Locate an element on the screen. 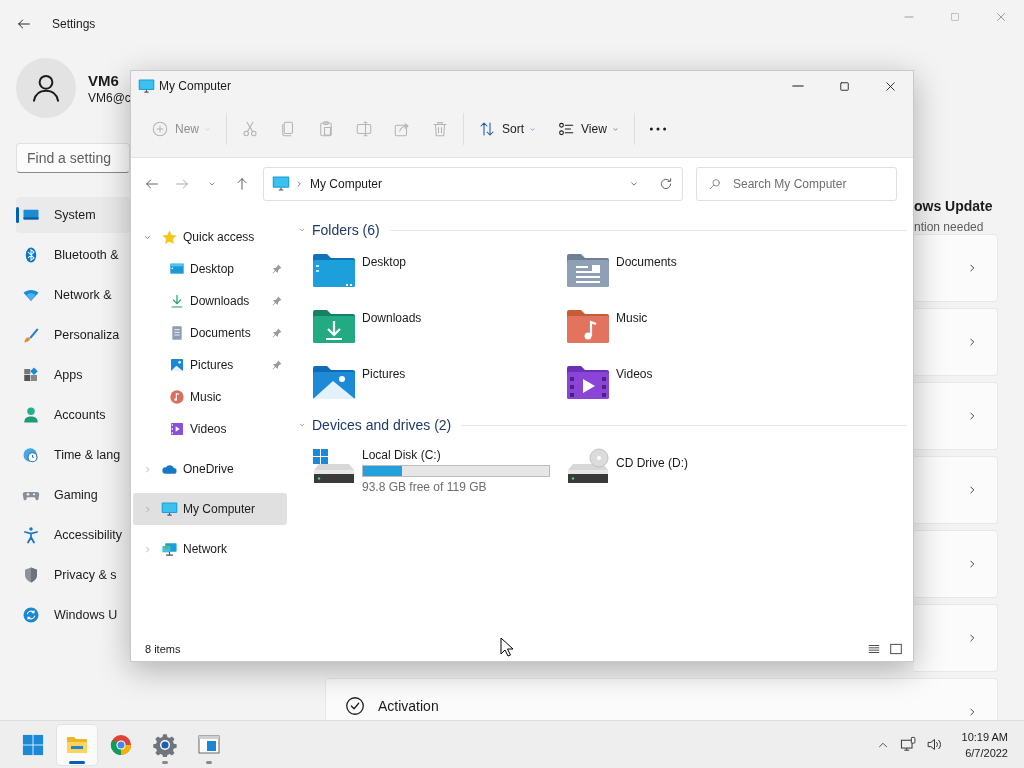 The width and height of the screenshot is (1024, 768). download-icon is located at coordinates (177, 301).